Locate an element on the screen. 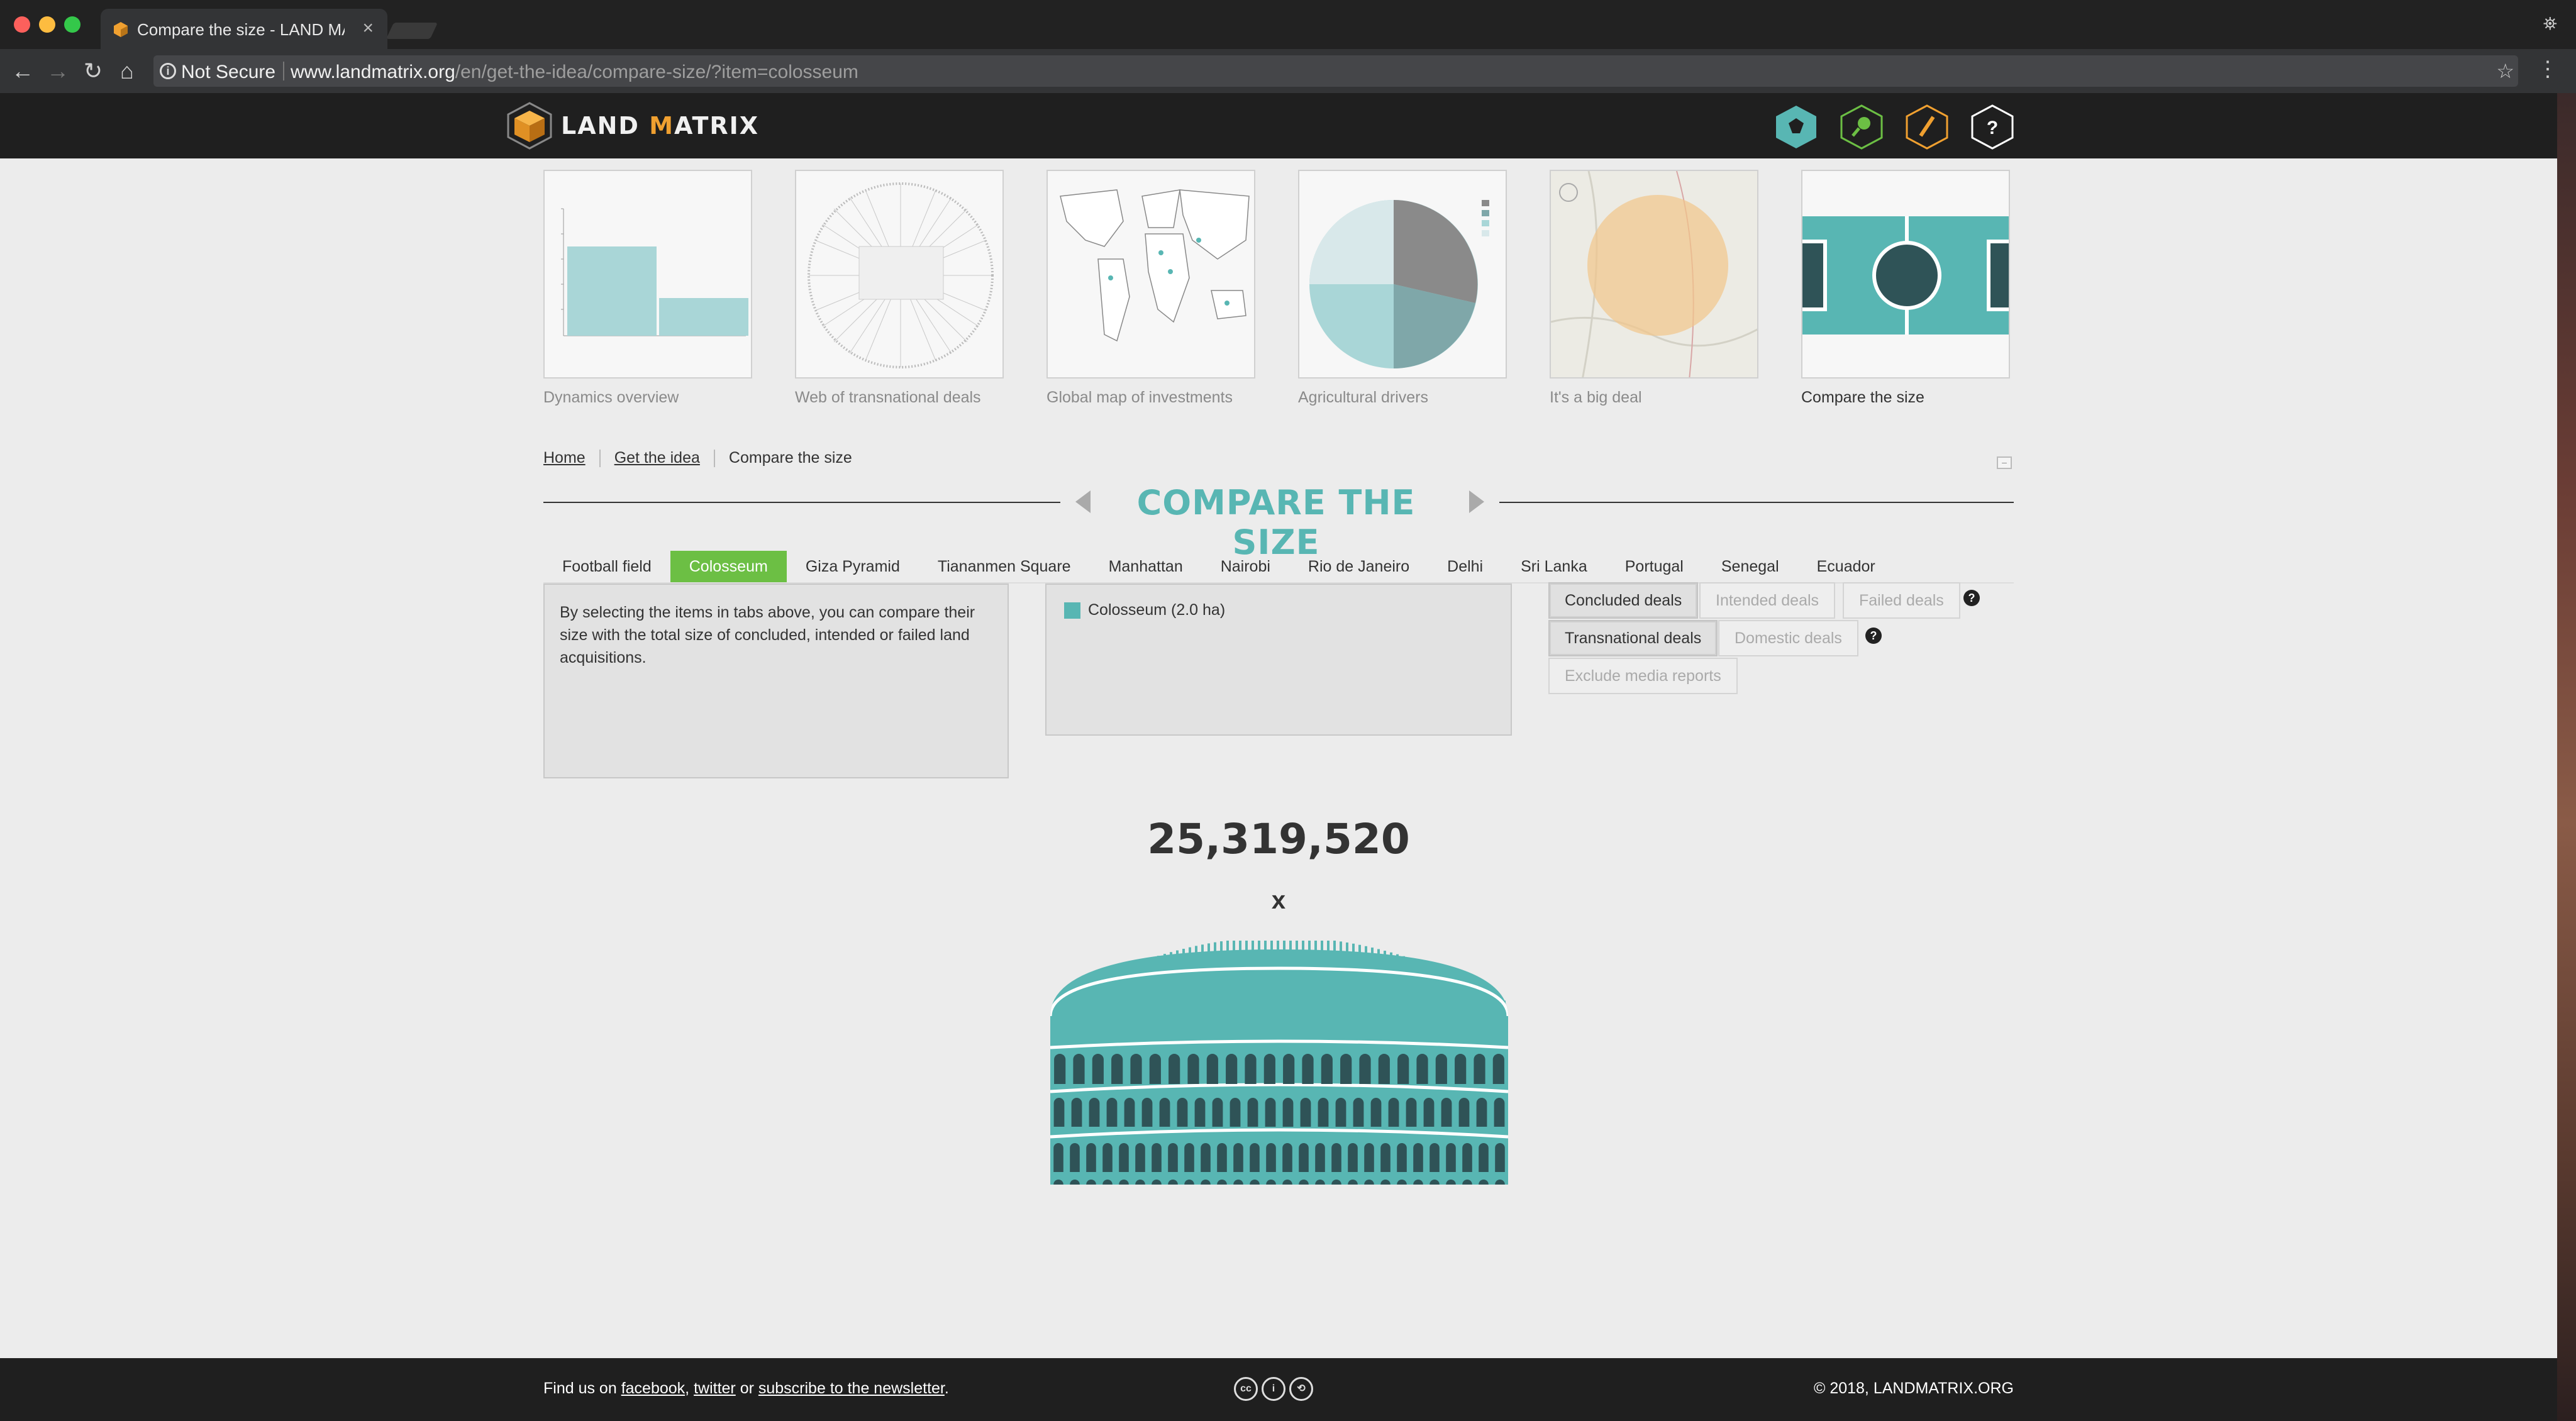 The width and height of the screenshot is (2576, 1421). area-map-thumbnail is located at coordinates (1654, 274).